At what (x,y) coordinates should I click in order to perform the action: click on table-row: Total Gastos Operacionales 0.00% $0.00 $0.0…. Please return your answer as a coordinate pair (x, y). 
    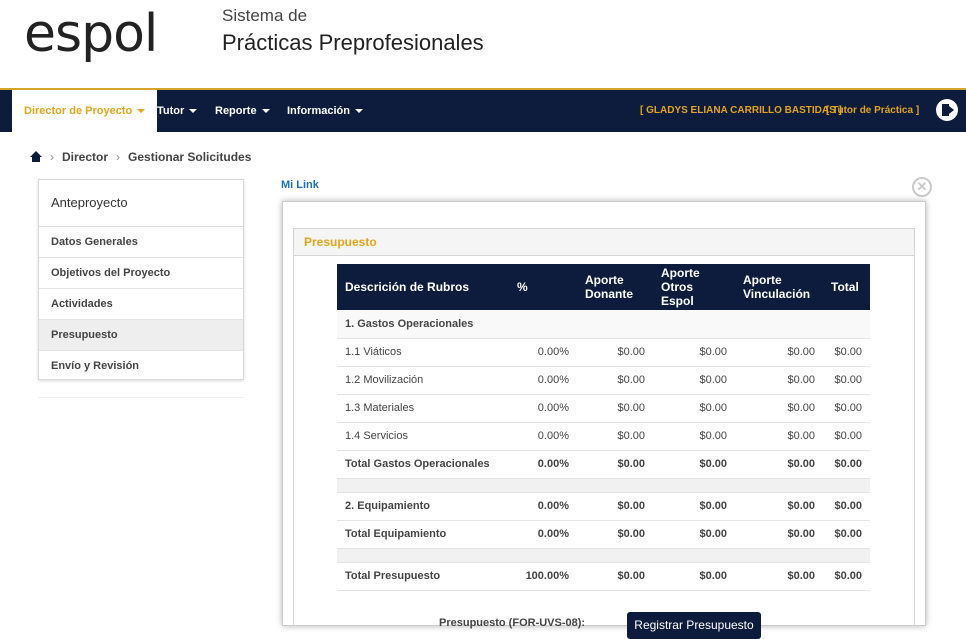
    Looking at the image, I should click on (603, 464).